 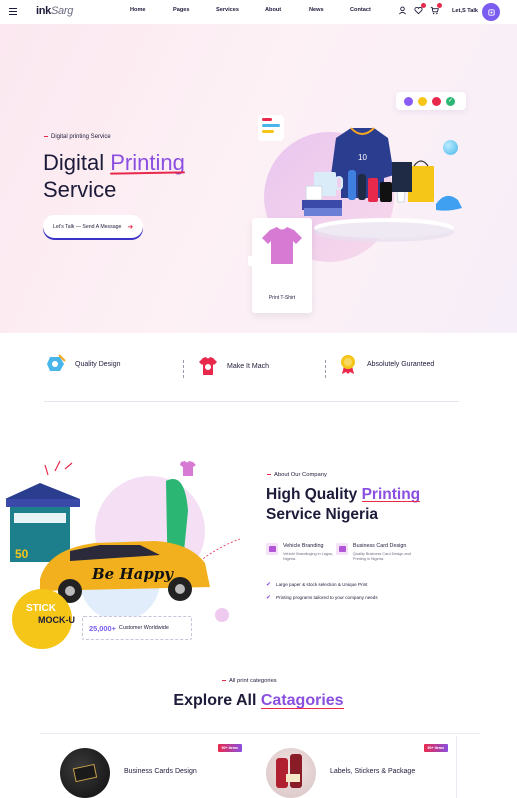 What do you see at coordinates (138, 10) in the screenshot?
I see `nav-home: Home` at bounding box center [138, 10].